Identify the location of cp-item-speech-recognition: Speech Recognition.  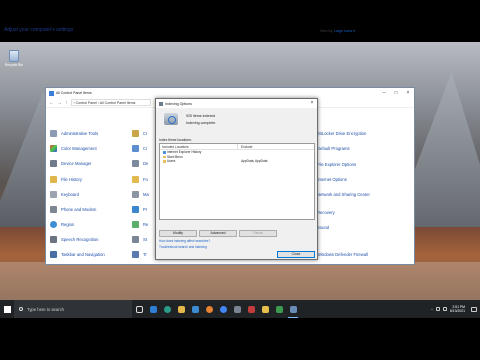
(74, 239).